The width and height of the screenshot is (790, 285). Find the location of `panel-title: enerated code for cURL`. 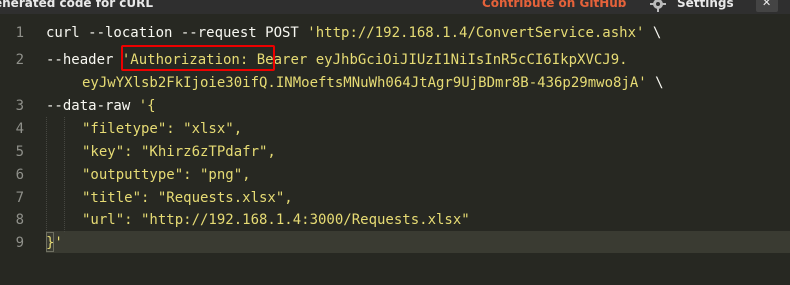

panel-title: enerated code for cURL is located at coordinates (77, 5).